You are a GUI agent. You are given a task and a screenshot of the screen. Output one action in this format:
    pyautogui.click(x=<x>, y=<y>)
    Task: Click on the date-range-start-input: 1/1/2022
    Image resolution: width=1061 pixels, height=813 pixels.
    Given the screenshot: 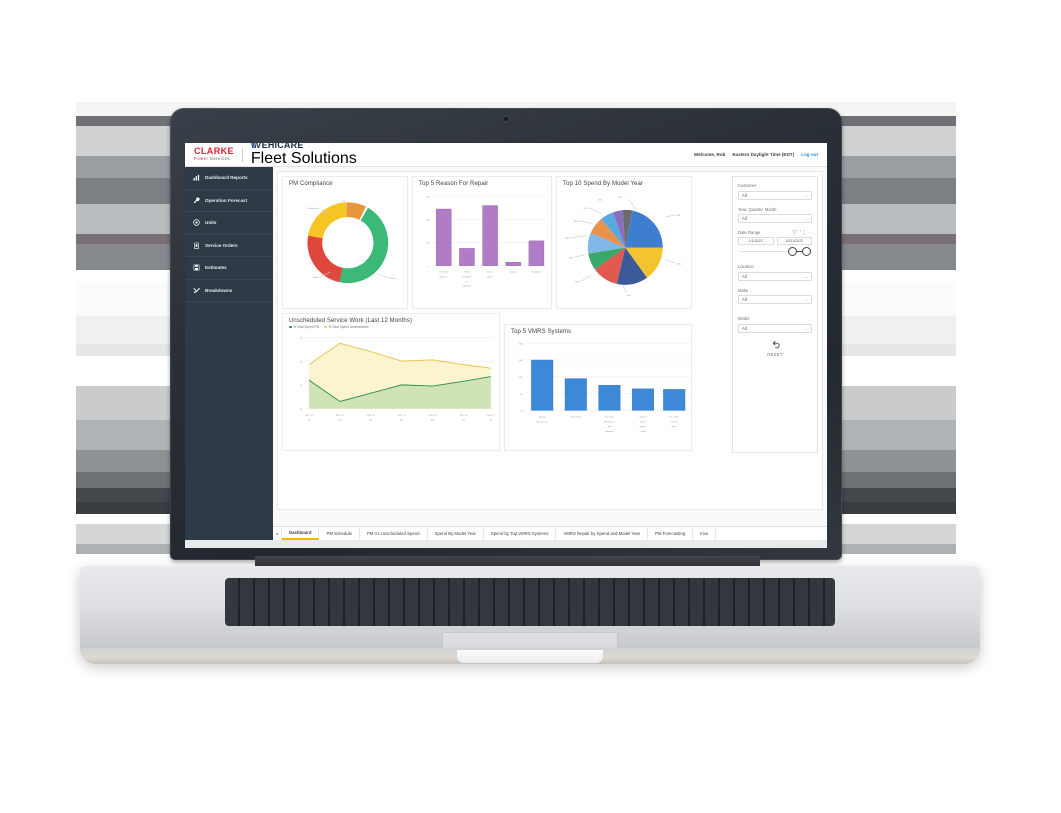 What is the action you would take?
    pyautogui.click(x=756, y=241)
    